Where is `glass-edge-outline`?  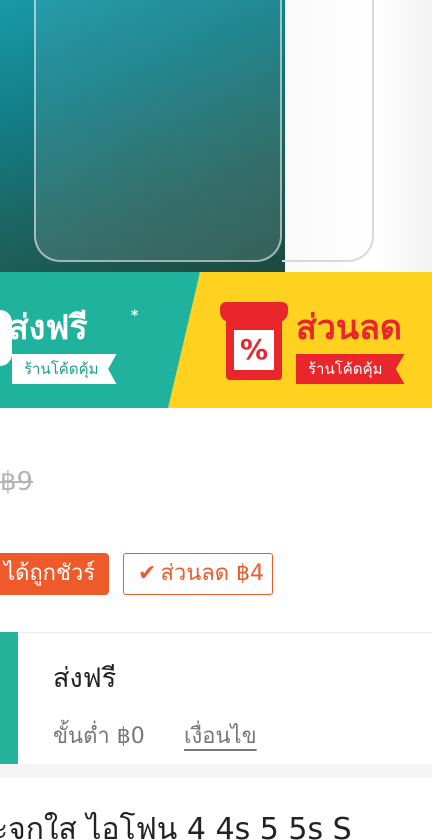 glass-edge-outline is located at coordinates (328, 131).